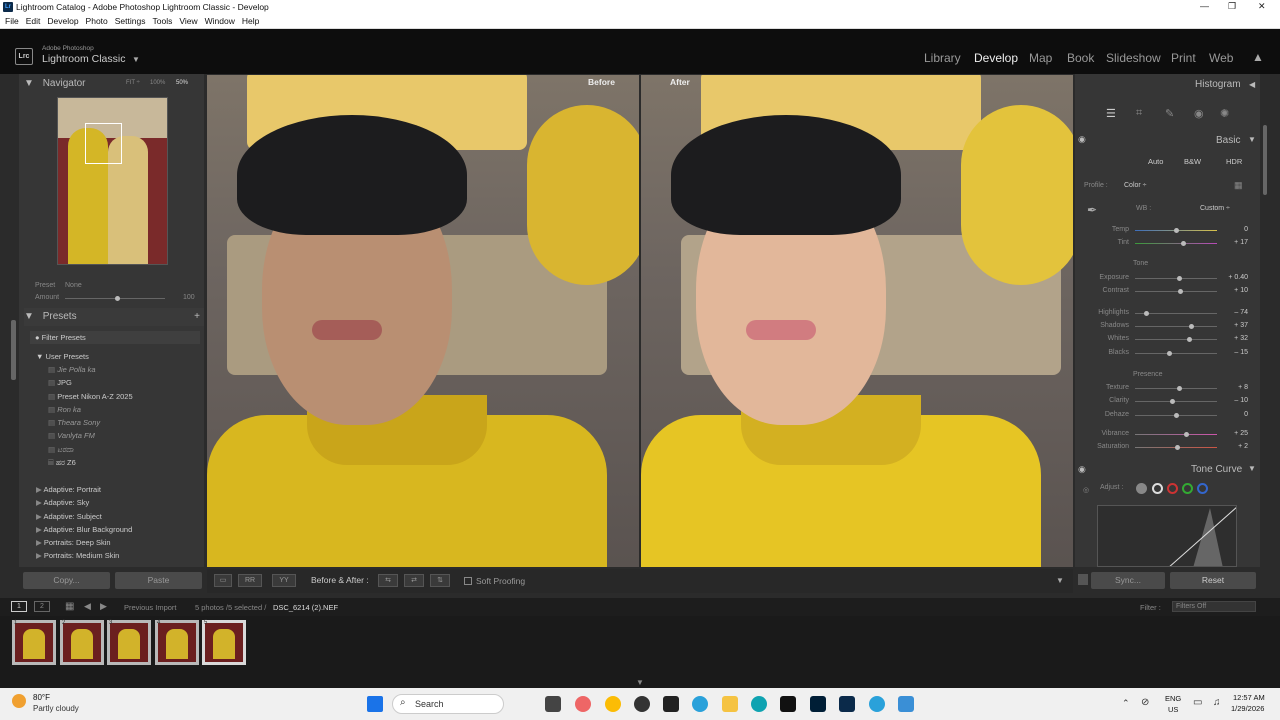 Image resolution: width=1280 pixels, height=720 pixels. What do you see at coordinates (1234, 446) in the screenshot?
I see `slider-value: + 2` at bounding box center [1234, 446].